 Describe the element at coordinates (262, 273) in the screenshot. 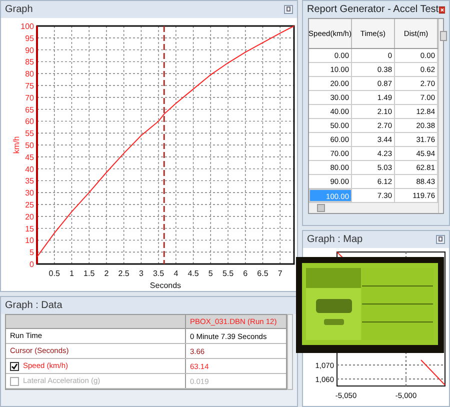

I see `x-tick-label: 6.5` at that location.